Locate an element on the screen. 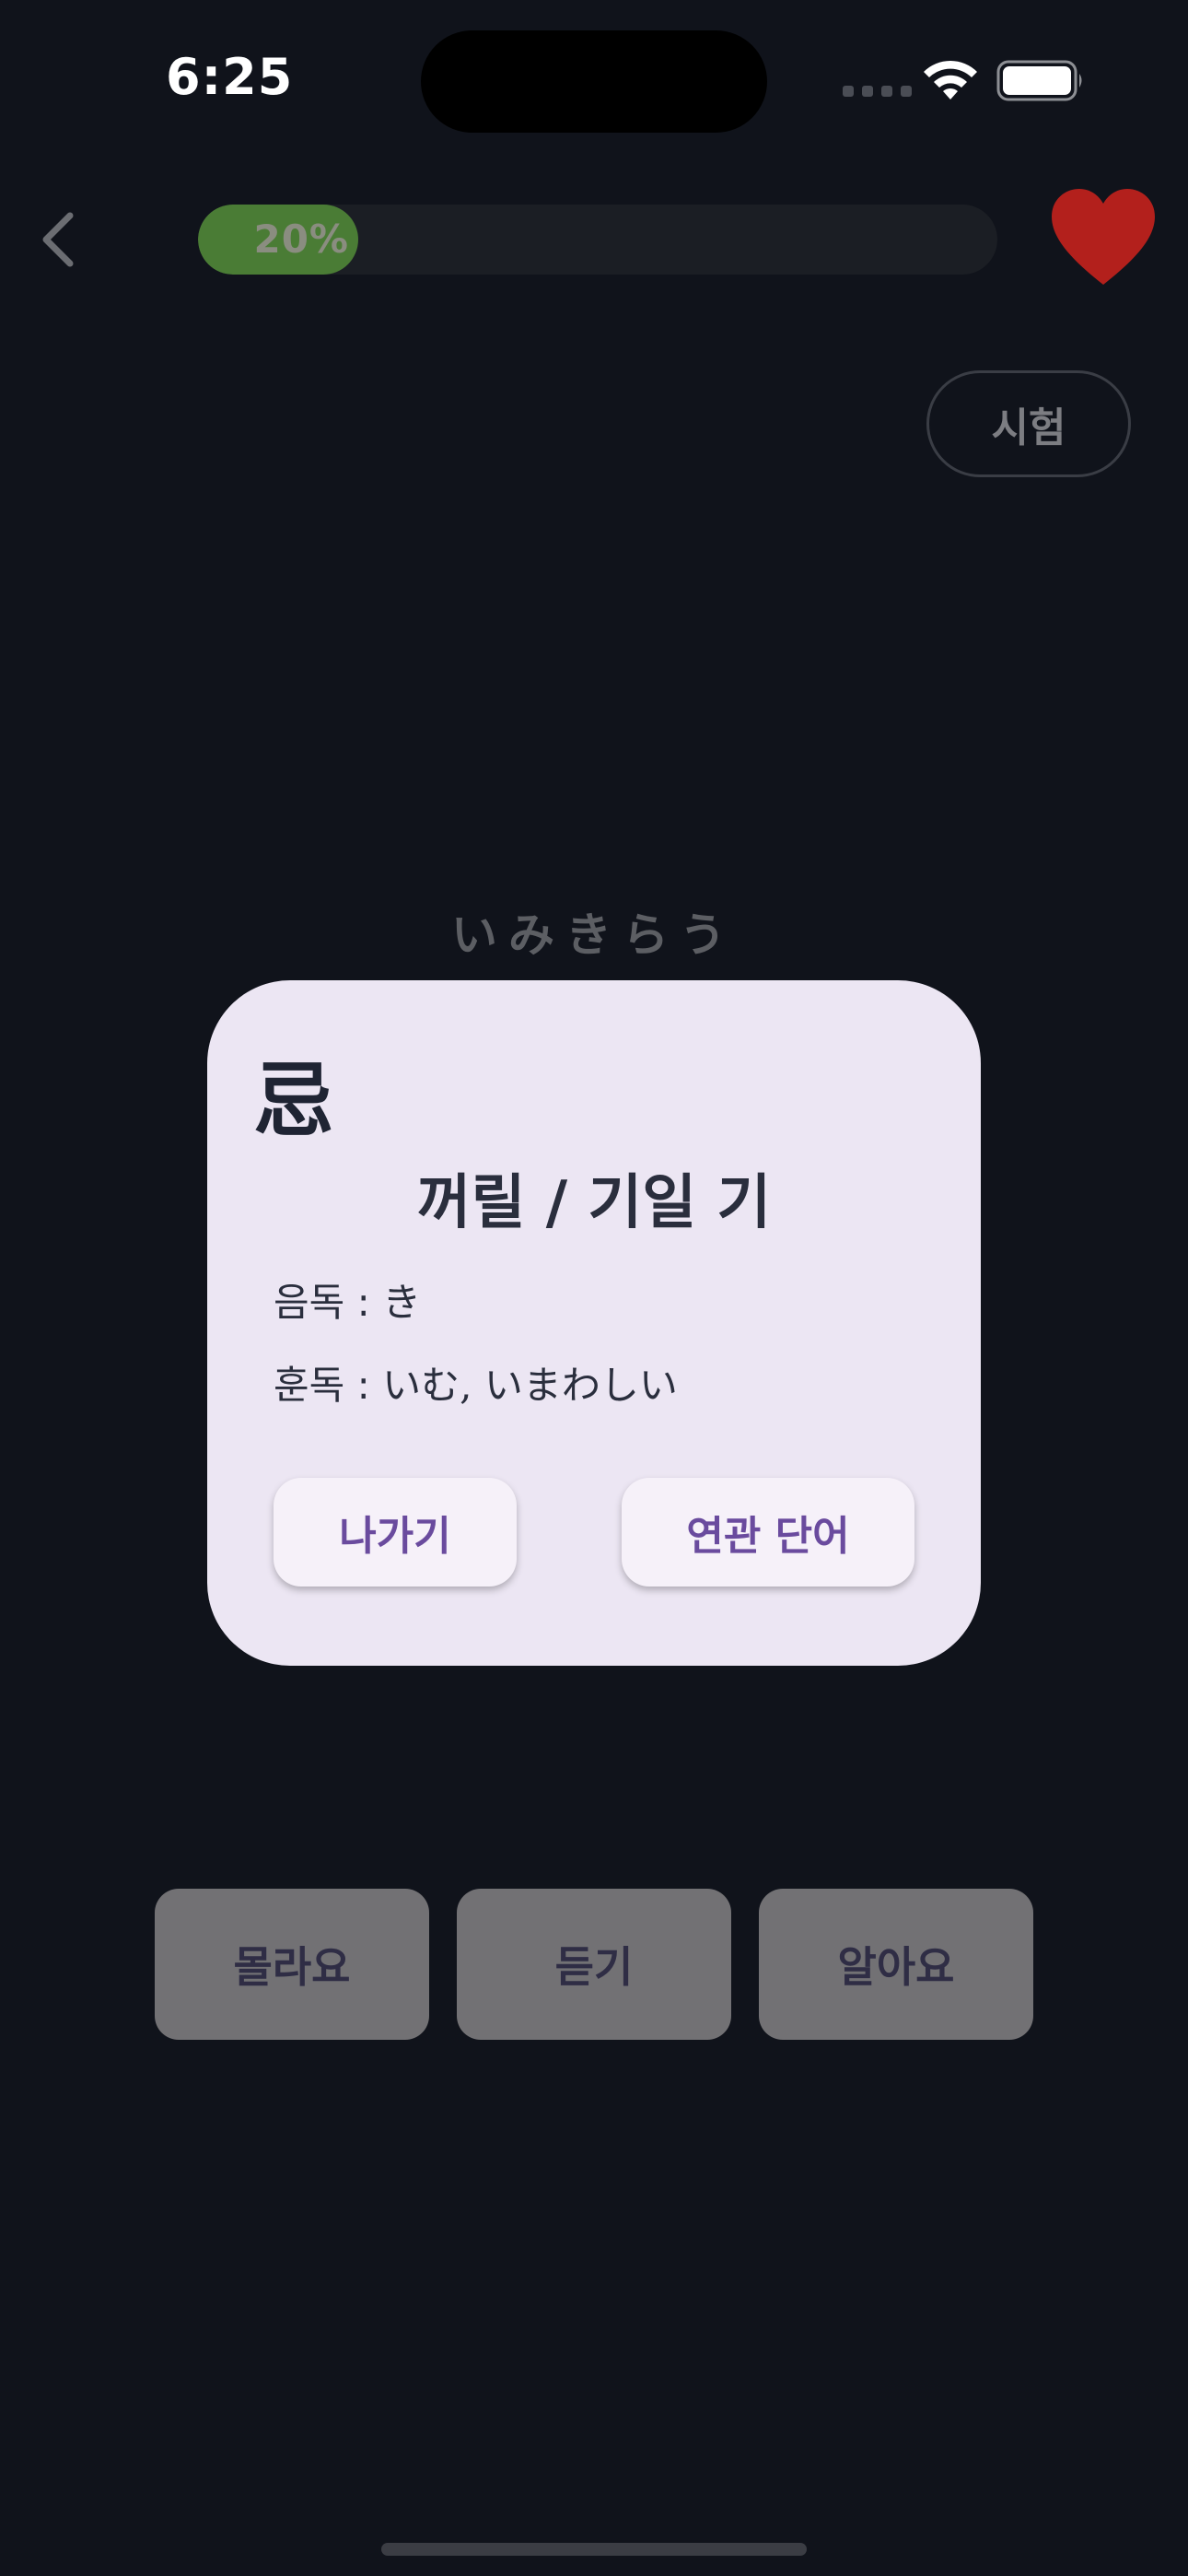 The image size is (1188, 2576). modal-meaning: 꺼릴 / 기일 기 is located at coordinates (594, 1203).